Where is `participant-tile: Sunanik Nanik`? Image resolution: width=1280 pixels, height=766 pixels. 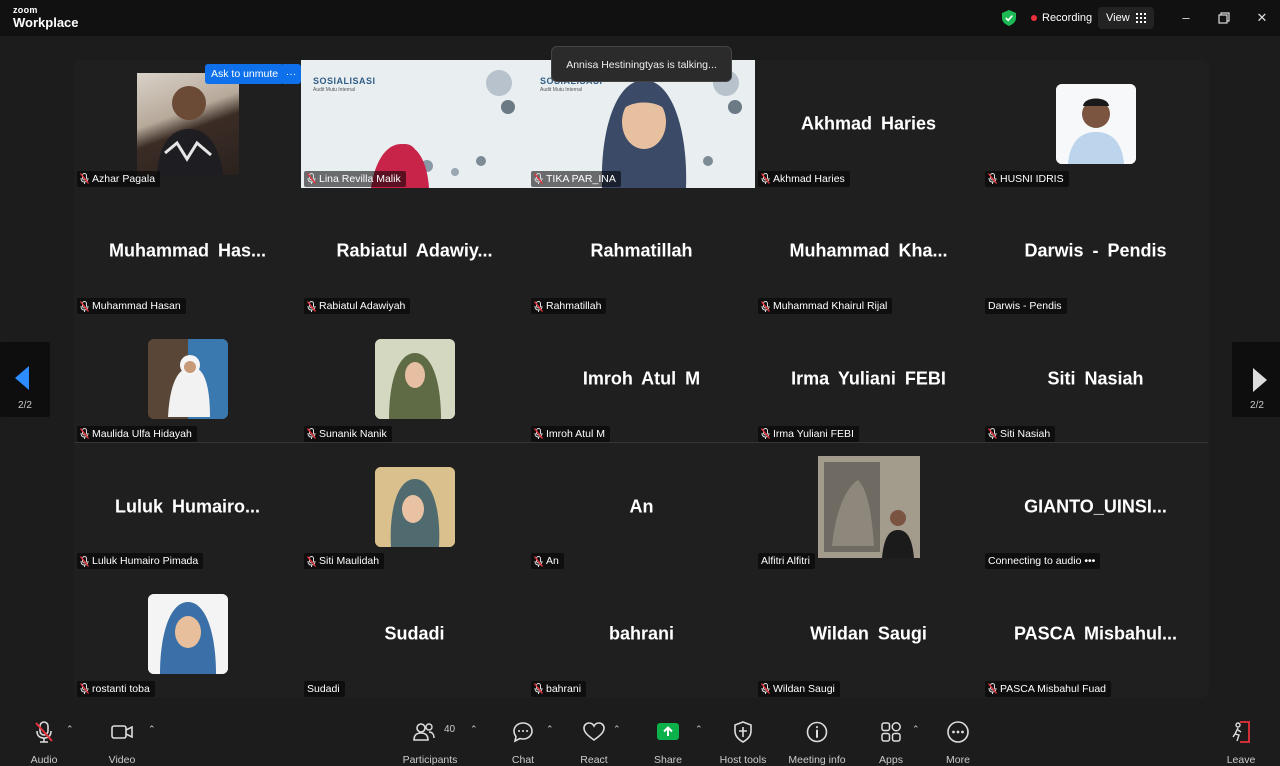
participant-tile: Sunanik Nanik is located at coordinates (414, 379).